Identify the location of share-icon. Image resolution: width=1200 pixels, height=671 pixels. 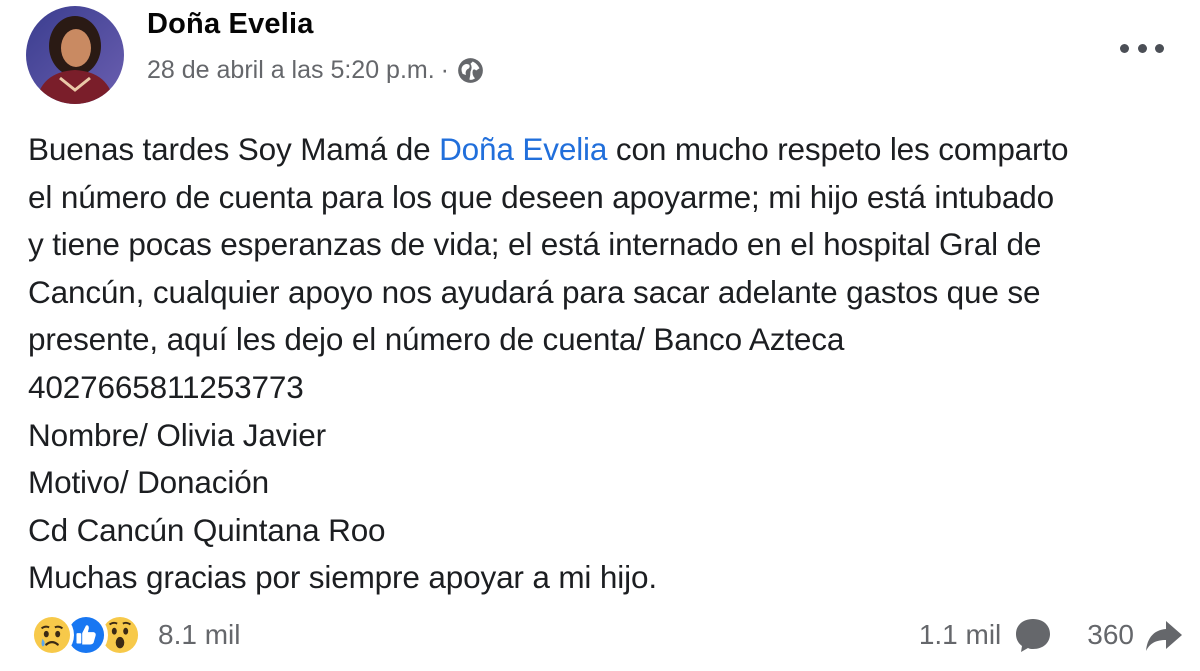
(1164, 635).